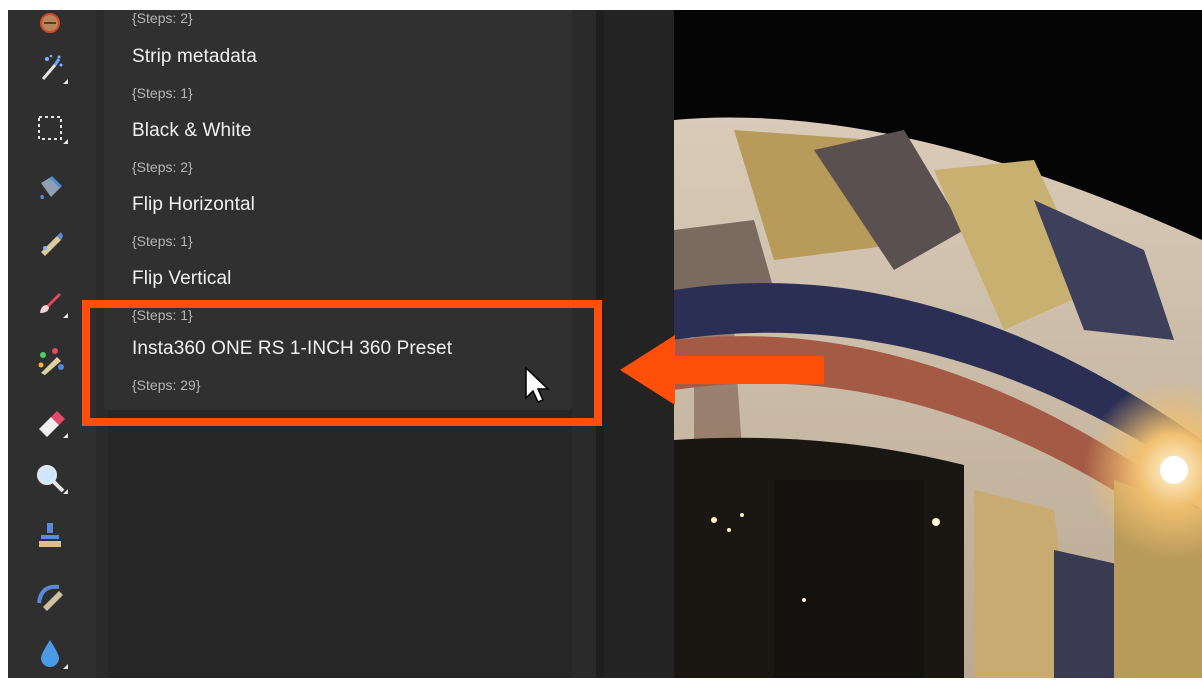 Image resolution: width=1202 pixels, height=682 pixels. What do you see at coordinates (342, 149) in the screenshot?
I see `macro-item: Black & White {Steps: 2}` at bounding box center [342, 149].